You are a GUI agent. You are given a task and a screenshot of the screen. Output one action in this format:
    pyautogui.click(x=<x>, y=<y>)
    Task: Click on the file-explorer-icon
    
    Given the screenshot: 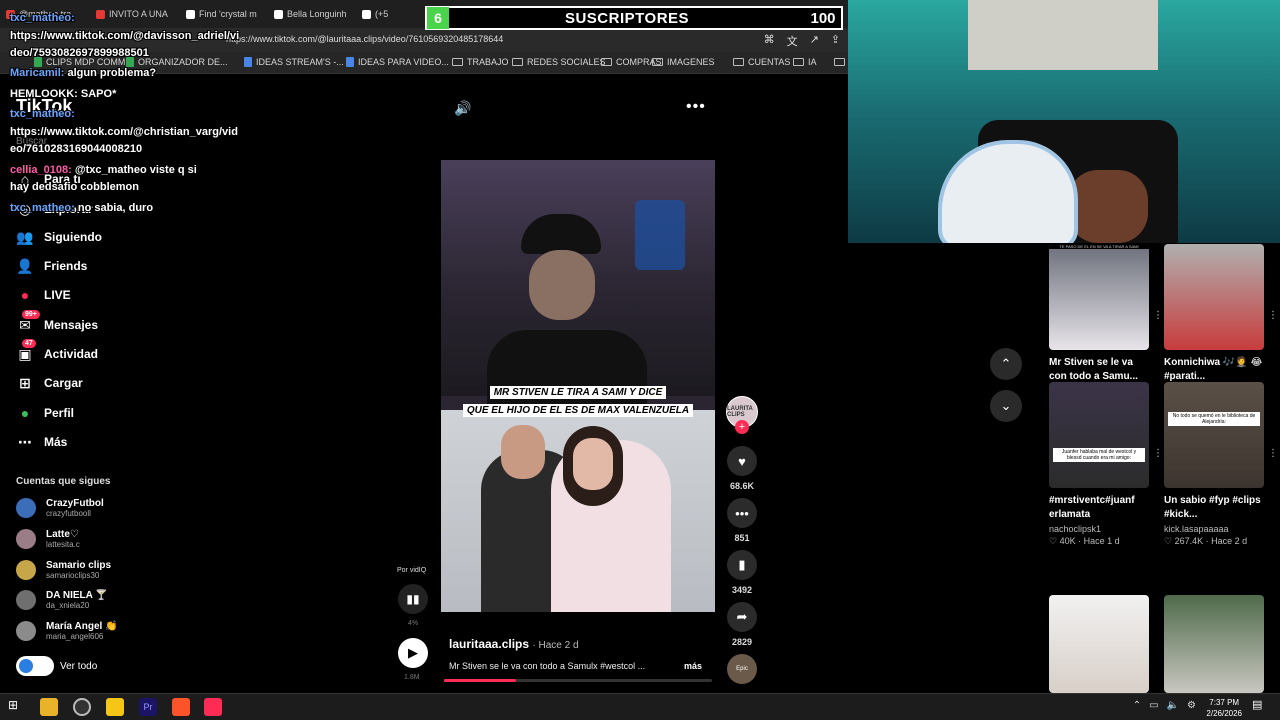 What is the action you would take?
    pyautogui.click(x=49, y=707)
    